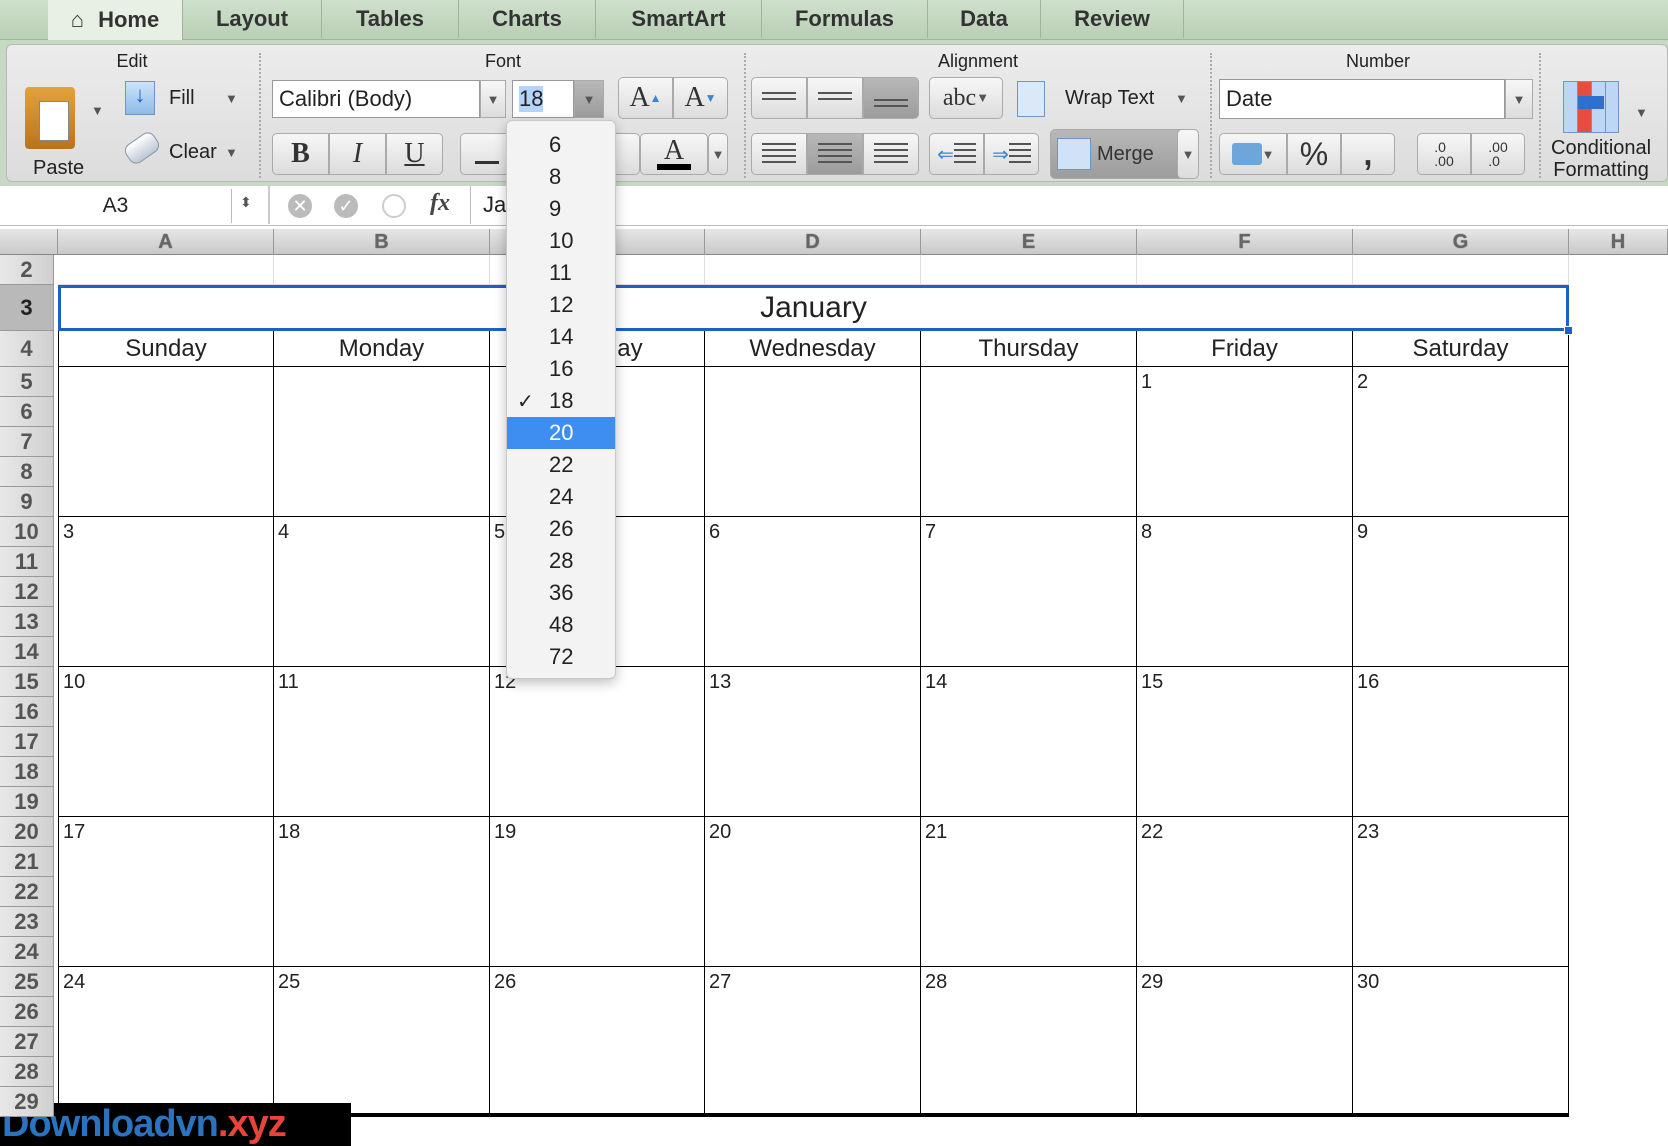  I want to click on merge-dropdown: ▼, so click(1188, 154).